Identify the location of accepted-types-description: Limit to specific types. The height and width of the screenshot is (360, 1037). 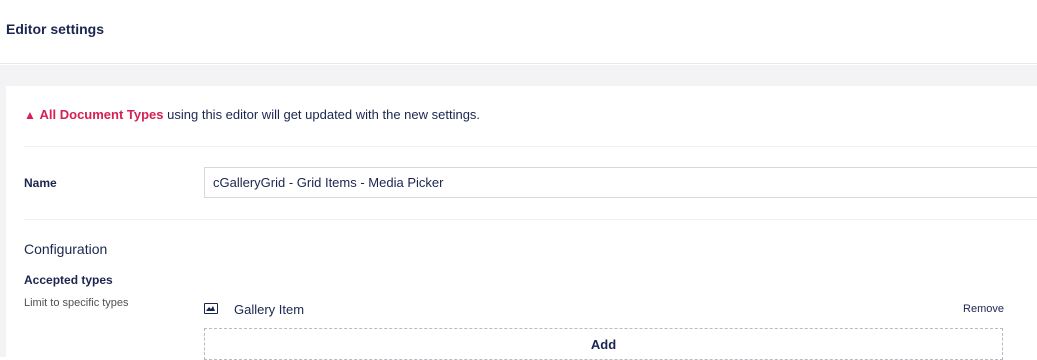
(76, 303).